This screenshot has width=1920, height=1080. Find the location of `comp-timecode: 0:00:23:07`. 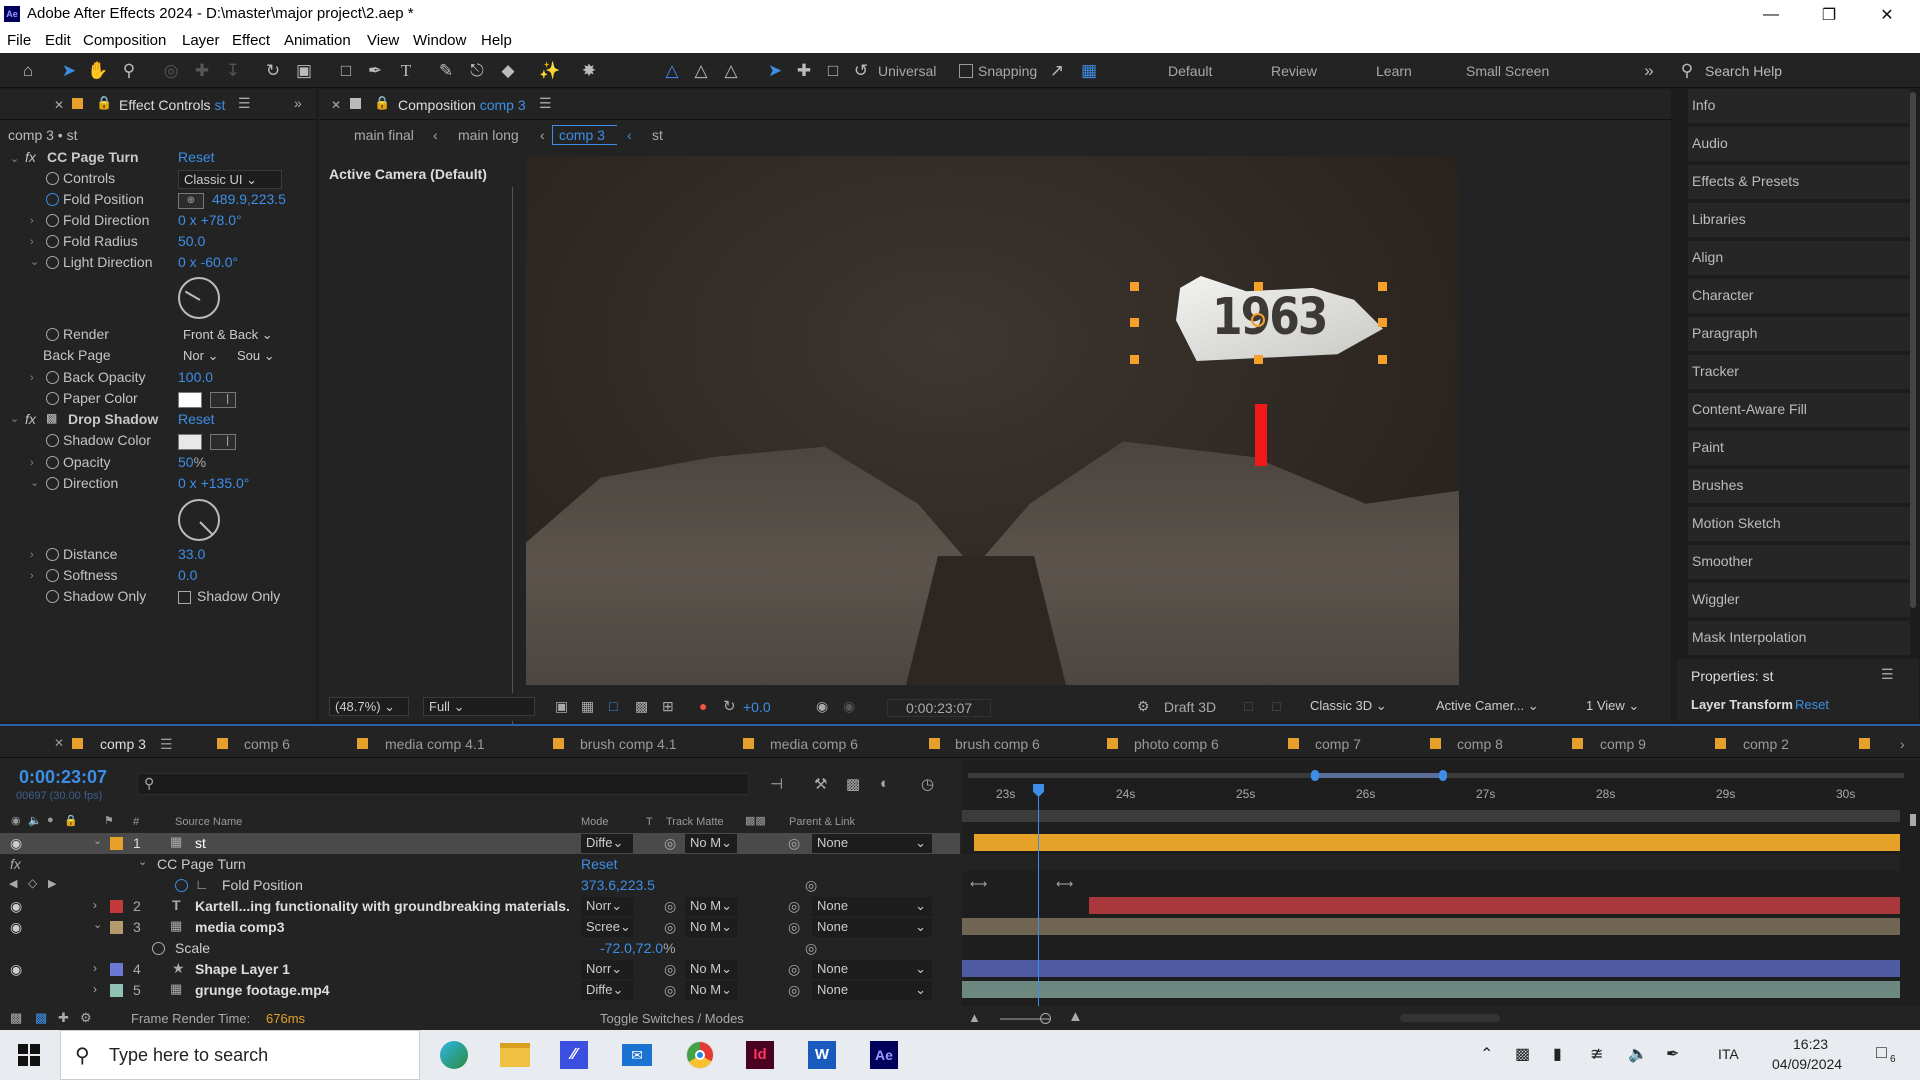

comp-timecode: 0:00:23:07 is located at coordinates (939, 708).